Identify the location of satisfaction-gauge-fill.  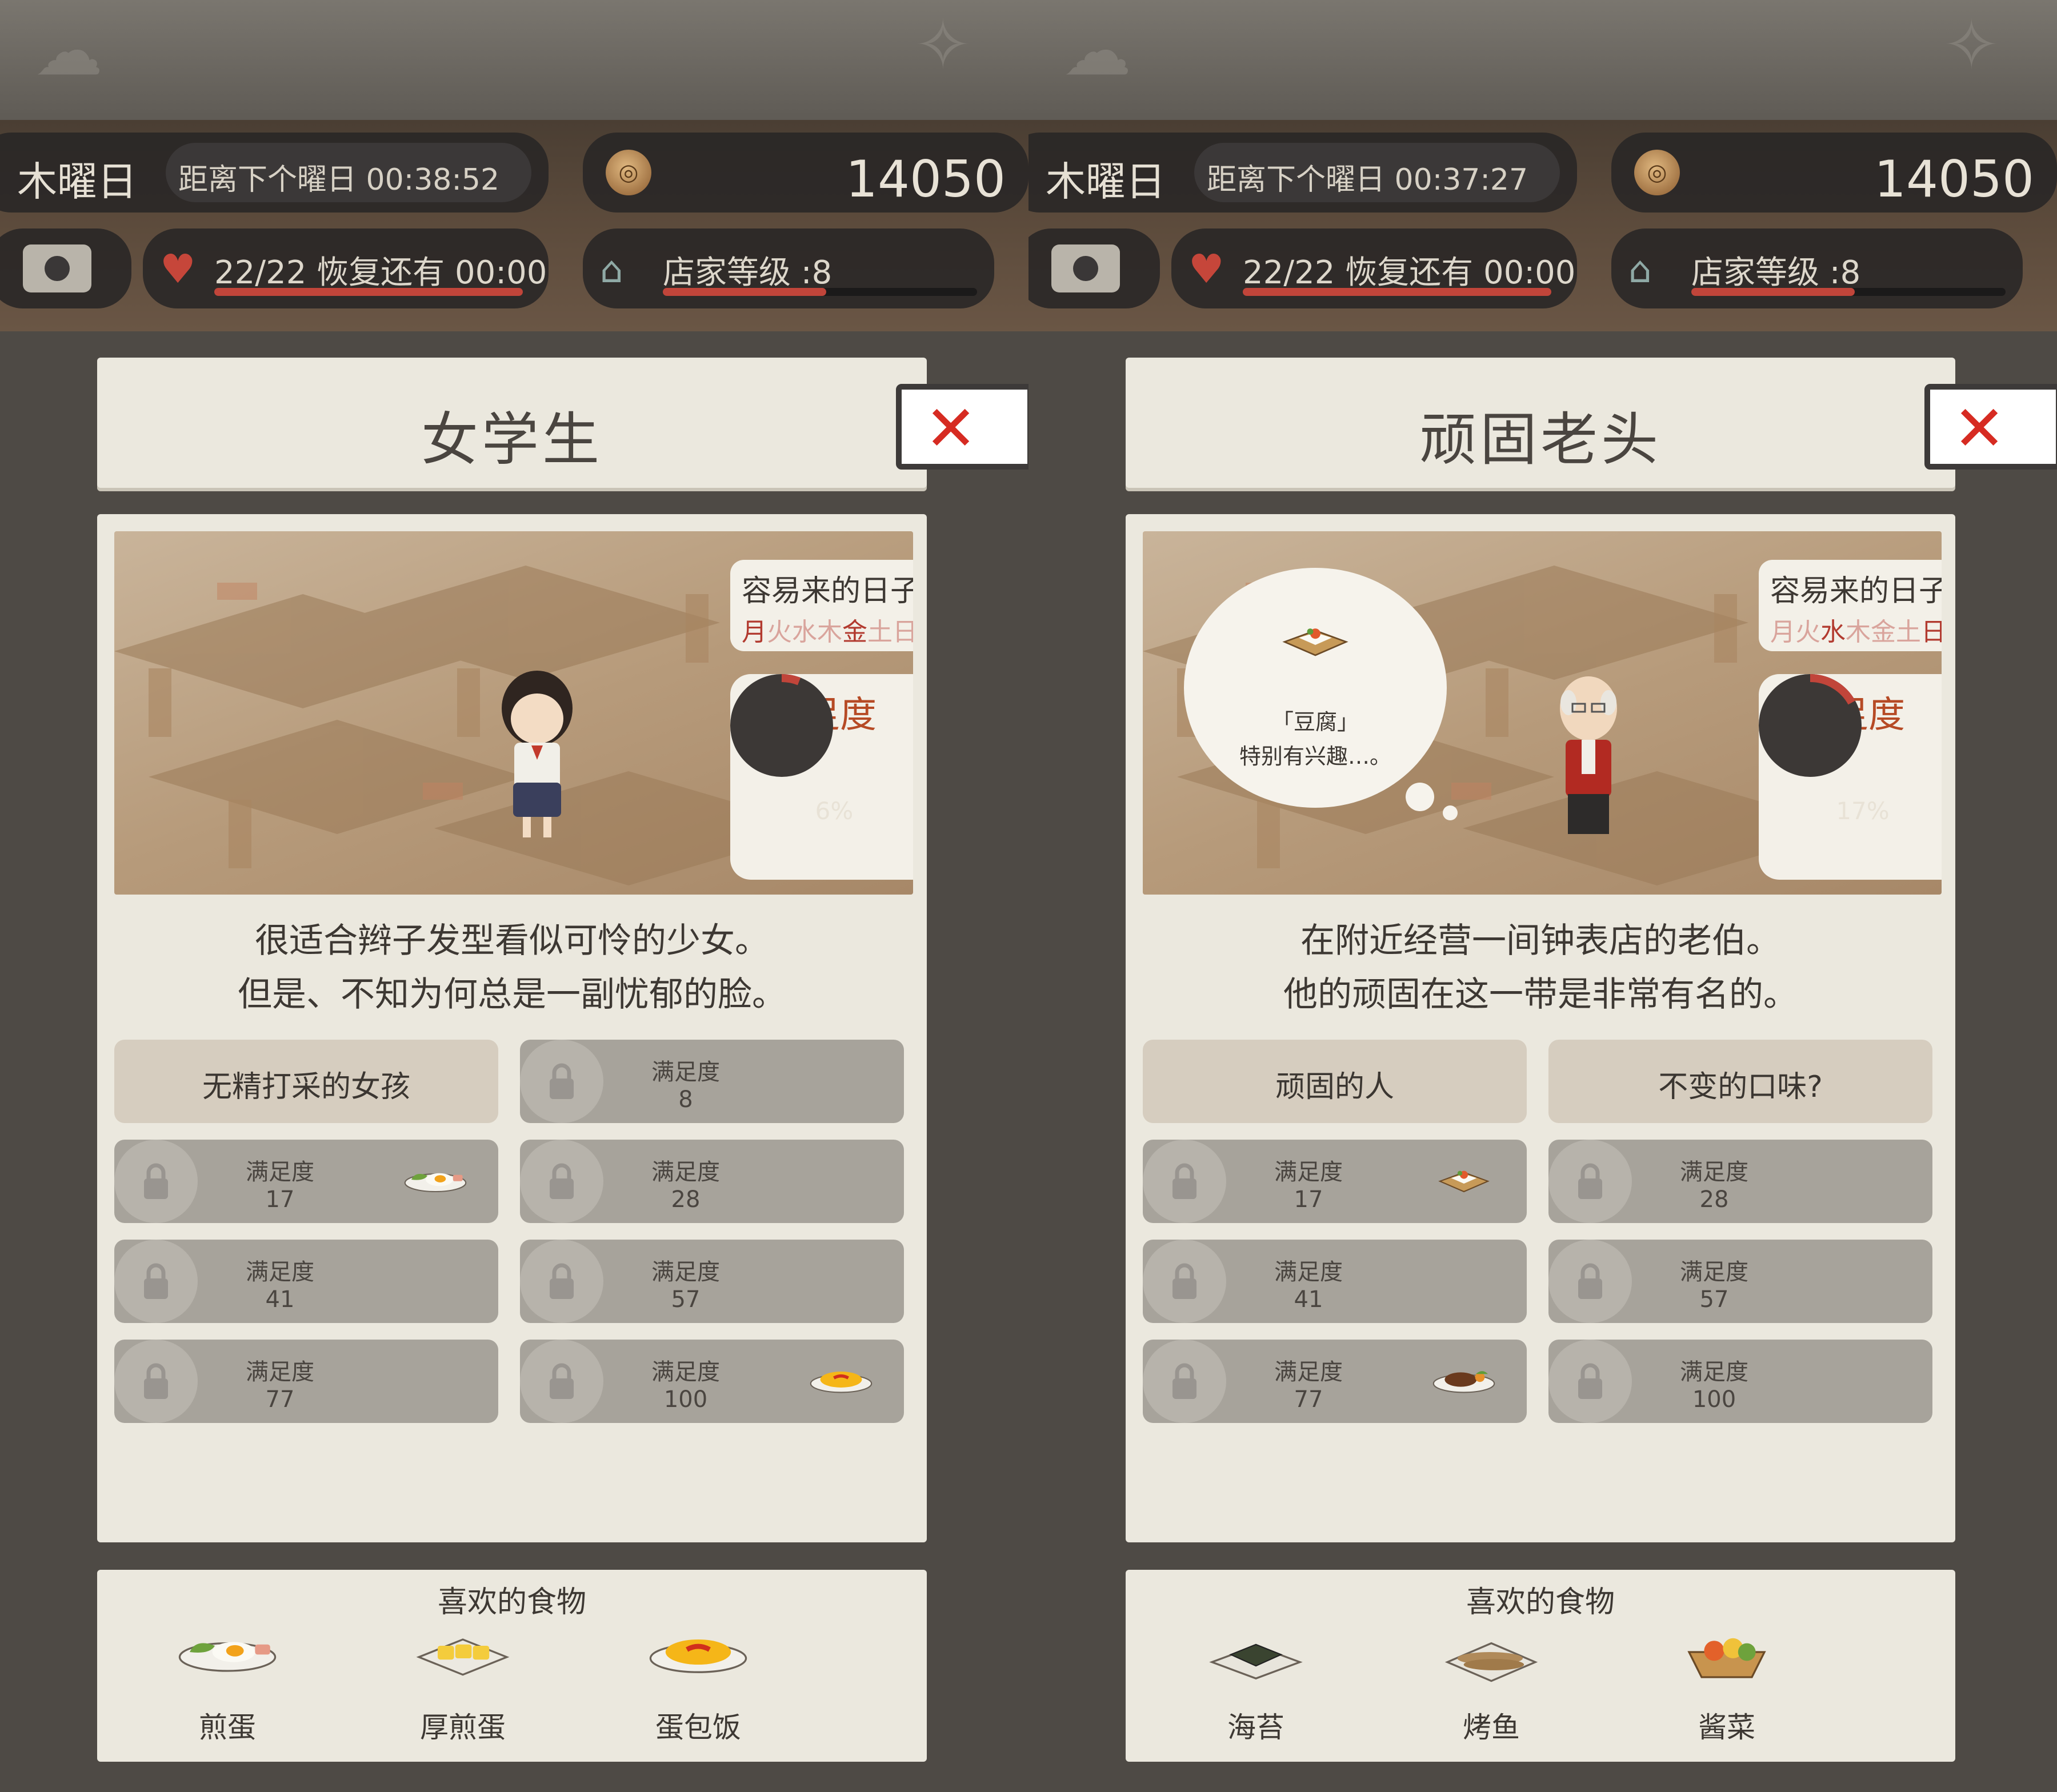
(791, 679).